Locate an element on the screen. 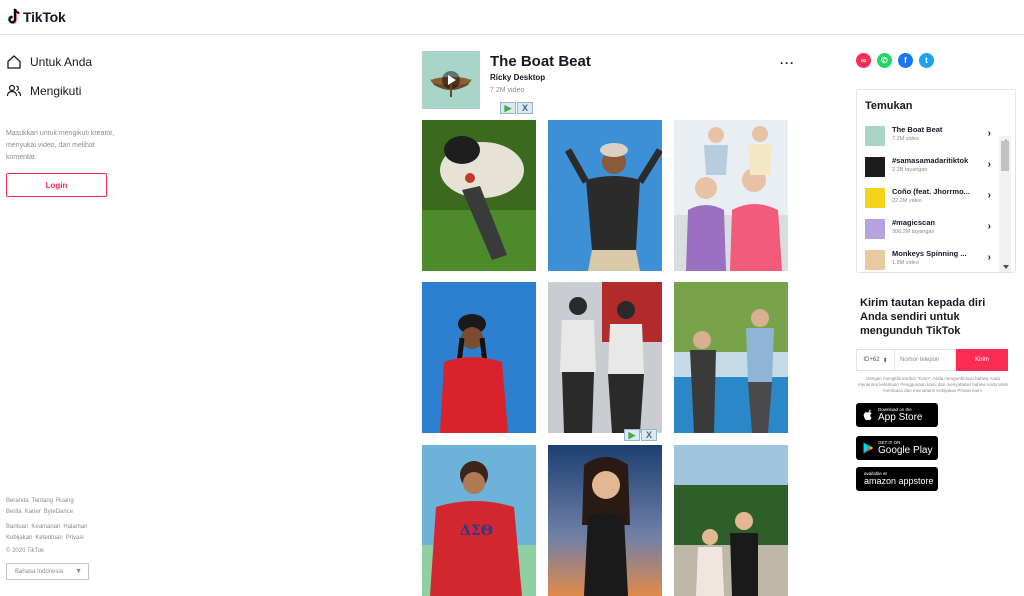 The image size is (1024, 596). nav-label: Mengikuti is located at coordinates (56, 91).